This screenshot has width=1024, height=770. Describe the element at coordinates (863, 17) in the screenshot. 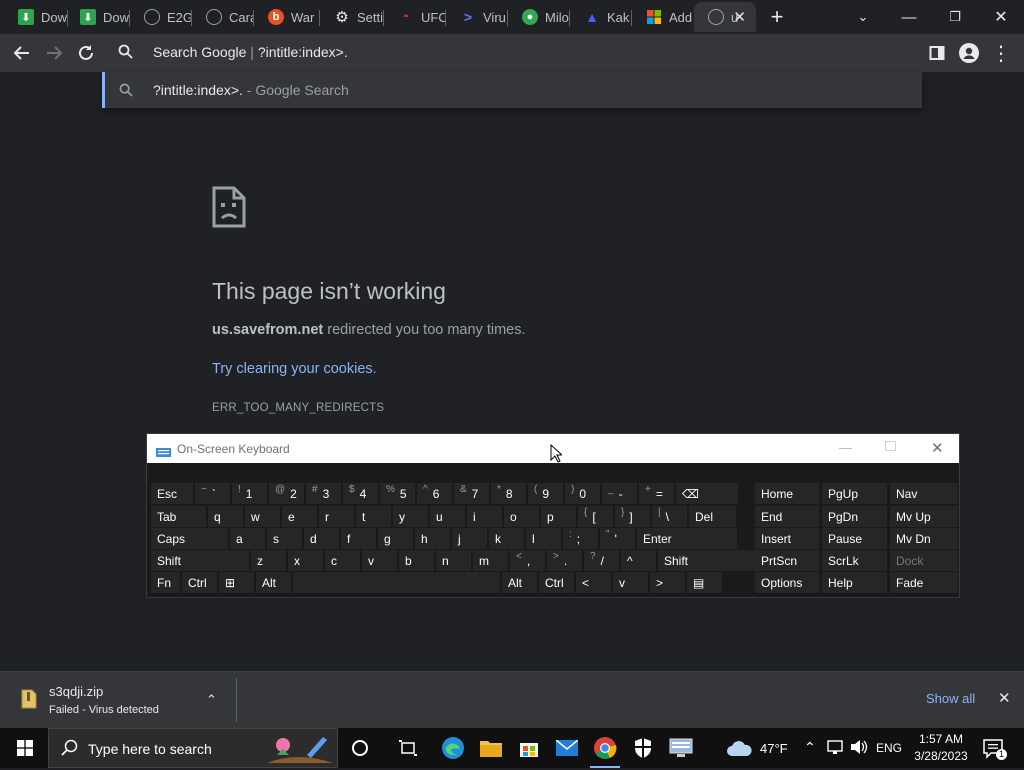

I see `tab-search-chevron-icon: ⌄` at that location.